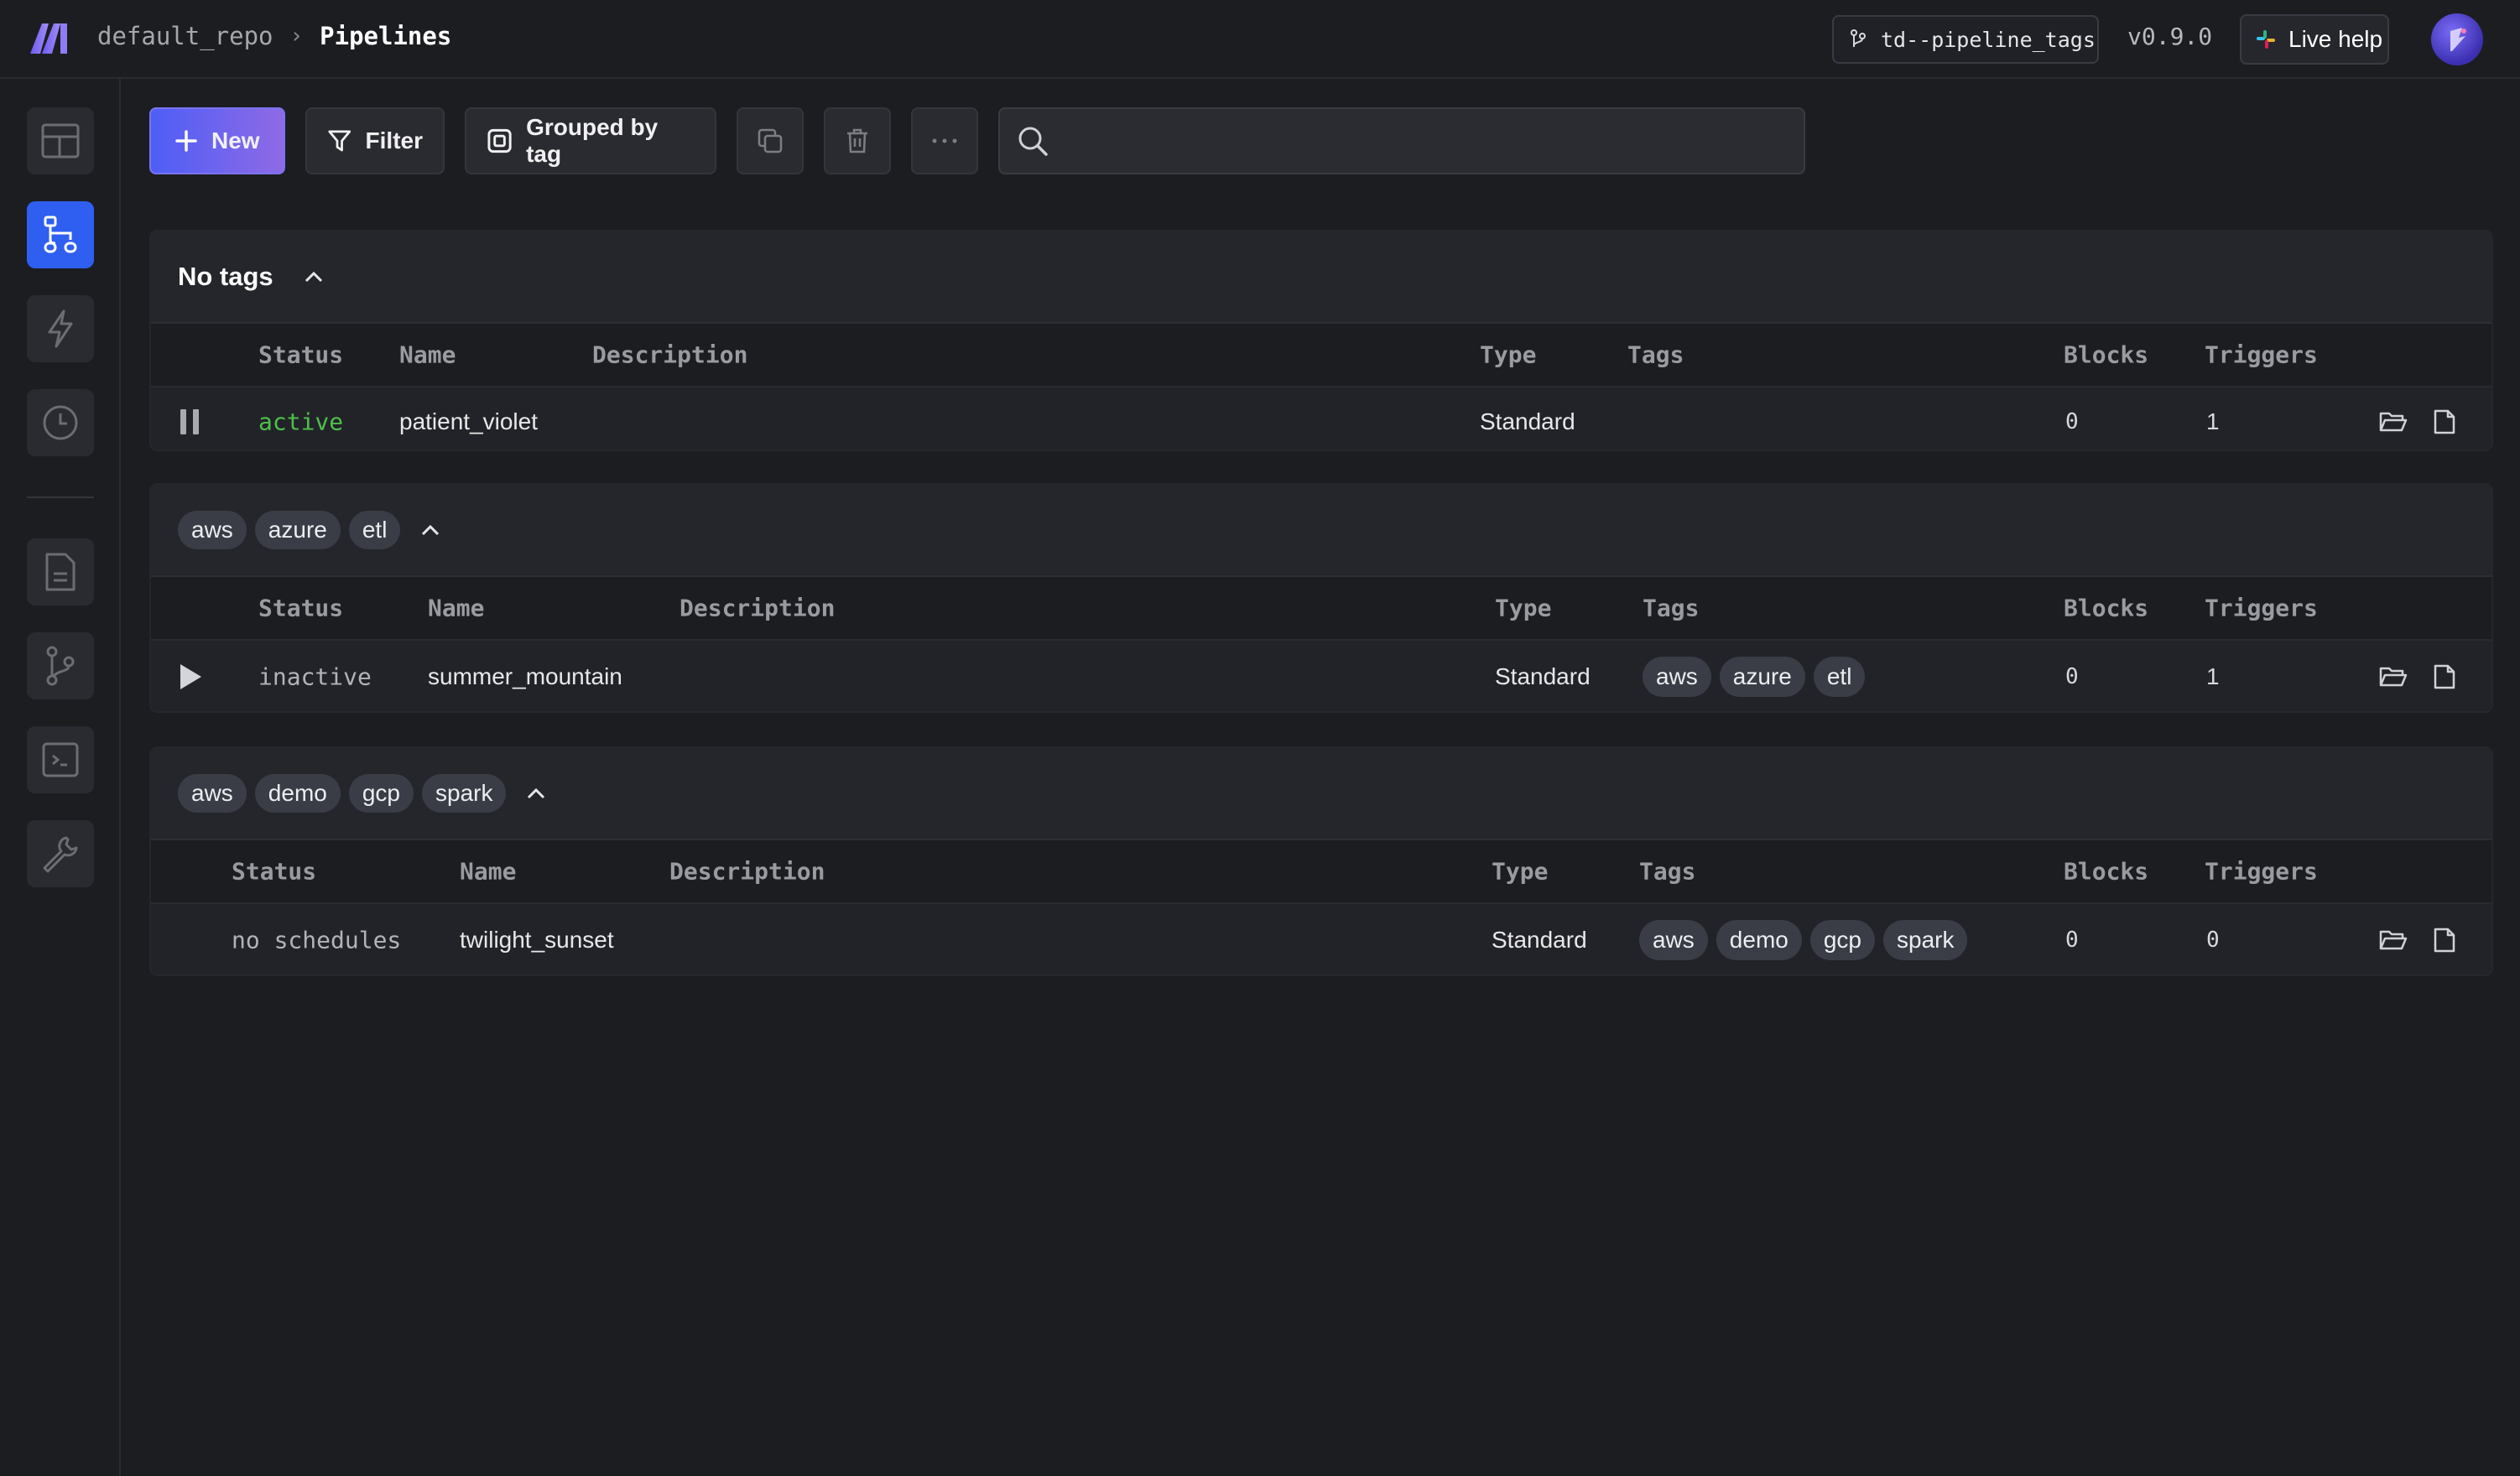 This screenshot has width=2520, height=1476. Describe the element at coordinates (2072, 676) in the screenshot. I see `pipeline-blocks: 0` at that location.